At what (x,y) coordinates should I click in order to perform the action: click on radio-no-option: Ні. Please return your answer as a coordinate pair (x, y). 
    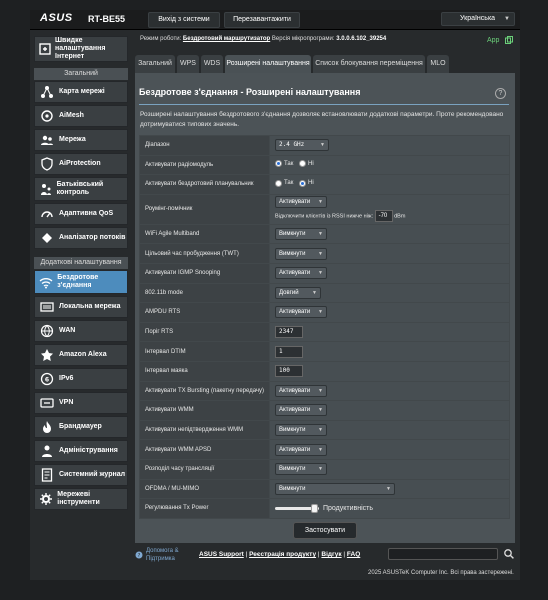
    Looking at the image, I should click on (306, 164).